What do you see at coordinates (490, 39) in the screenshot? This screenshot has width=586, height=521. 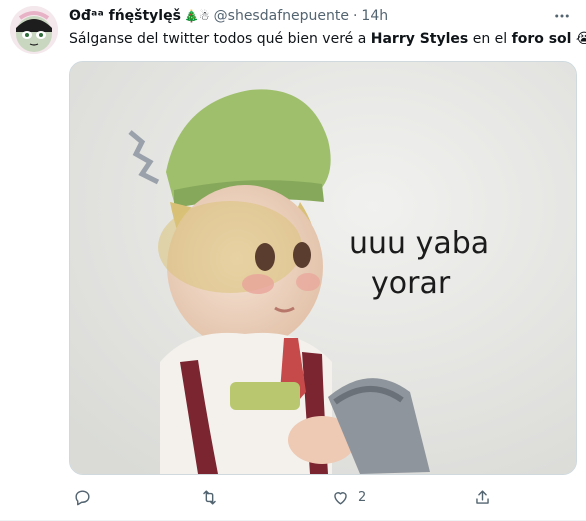 I see `tweet-text-part: en el` at bounding box center [490, 39].